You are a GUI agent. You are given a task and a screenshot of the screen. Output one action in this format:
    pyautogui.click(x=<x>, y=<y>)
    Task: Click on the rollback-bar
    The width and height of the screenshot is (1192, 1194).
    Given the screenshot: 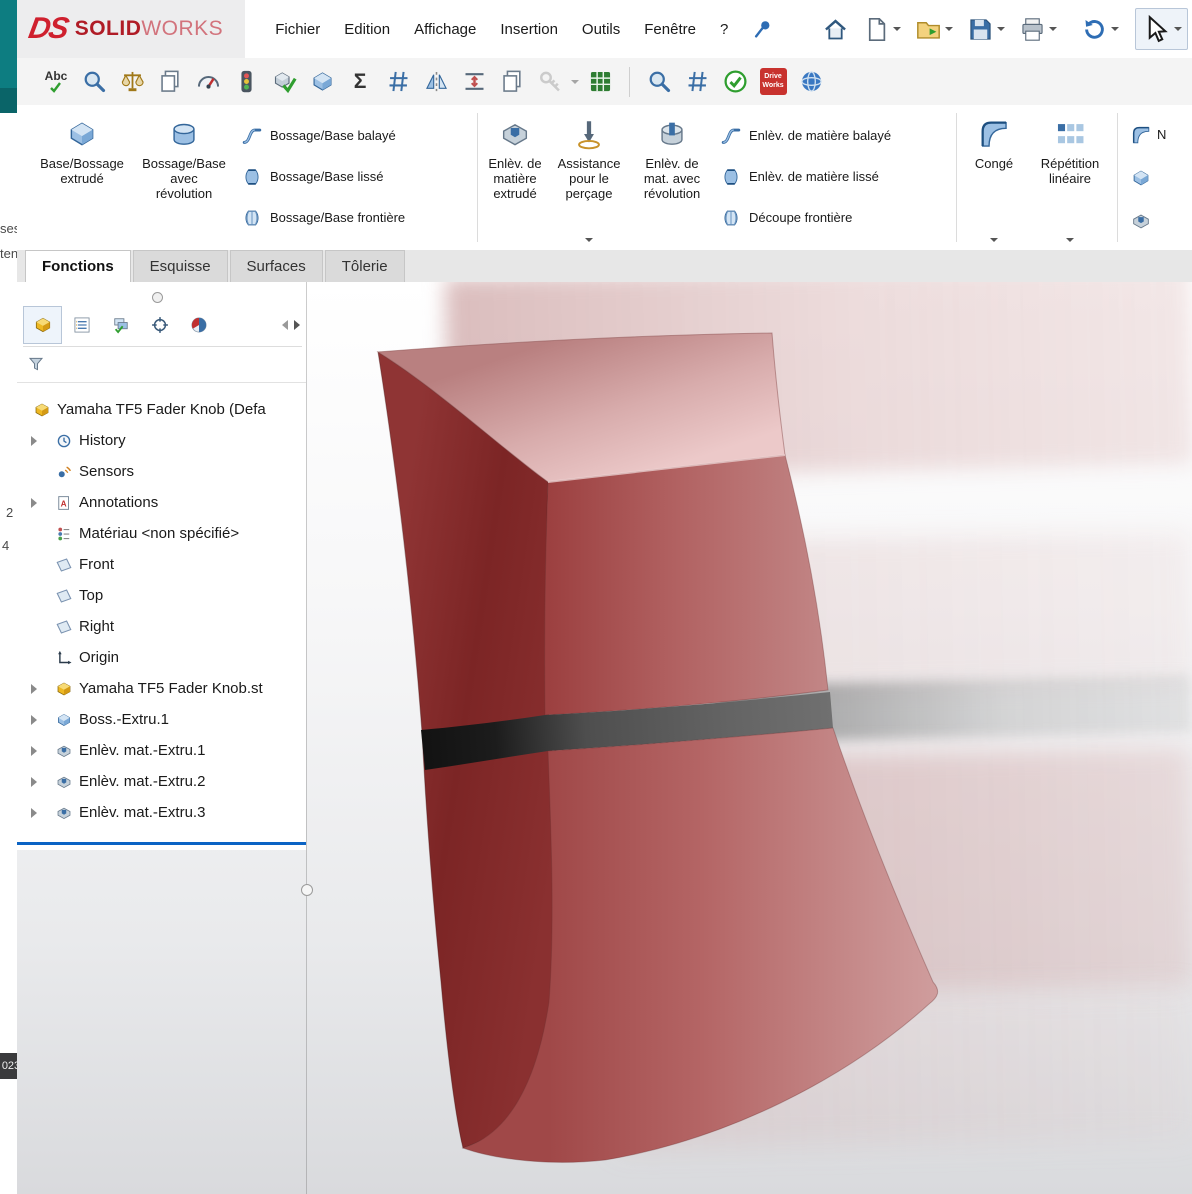 What is the action you would take?
    pyautogui.click(x=161, y=843)
    